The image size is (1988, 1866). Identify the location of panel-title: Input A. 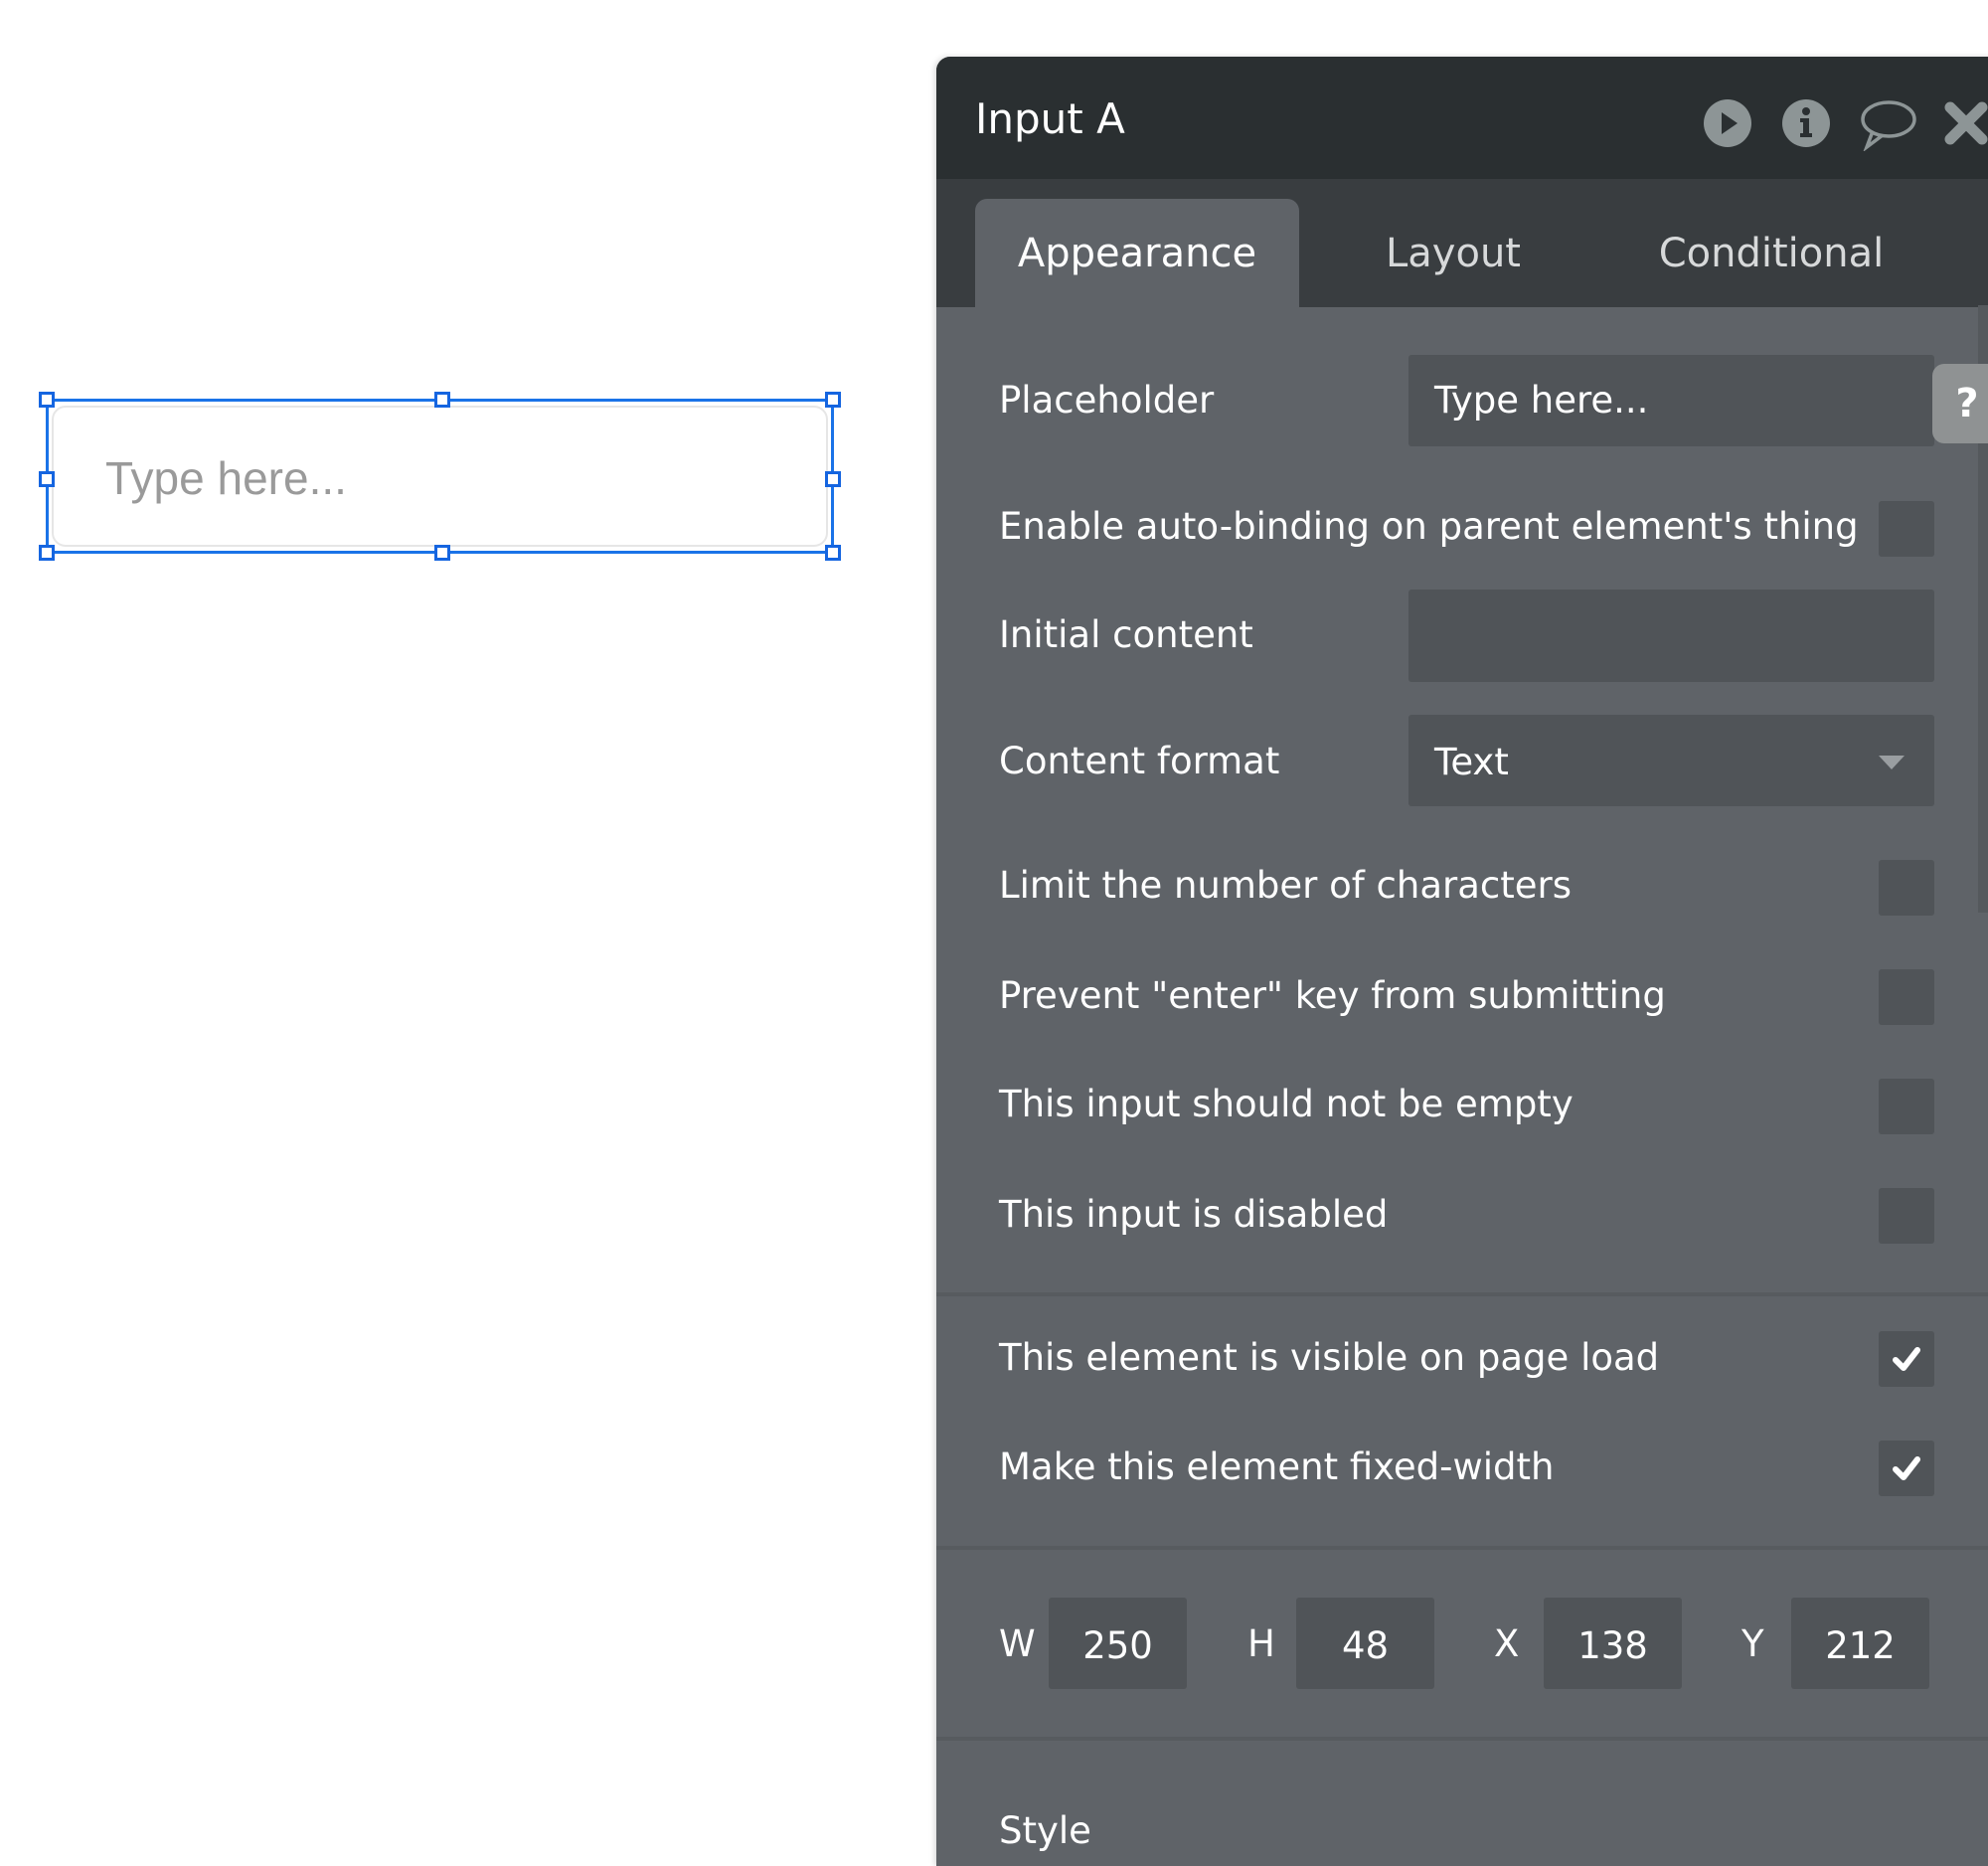
(1050, 118).